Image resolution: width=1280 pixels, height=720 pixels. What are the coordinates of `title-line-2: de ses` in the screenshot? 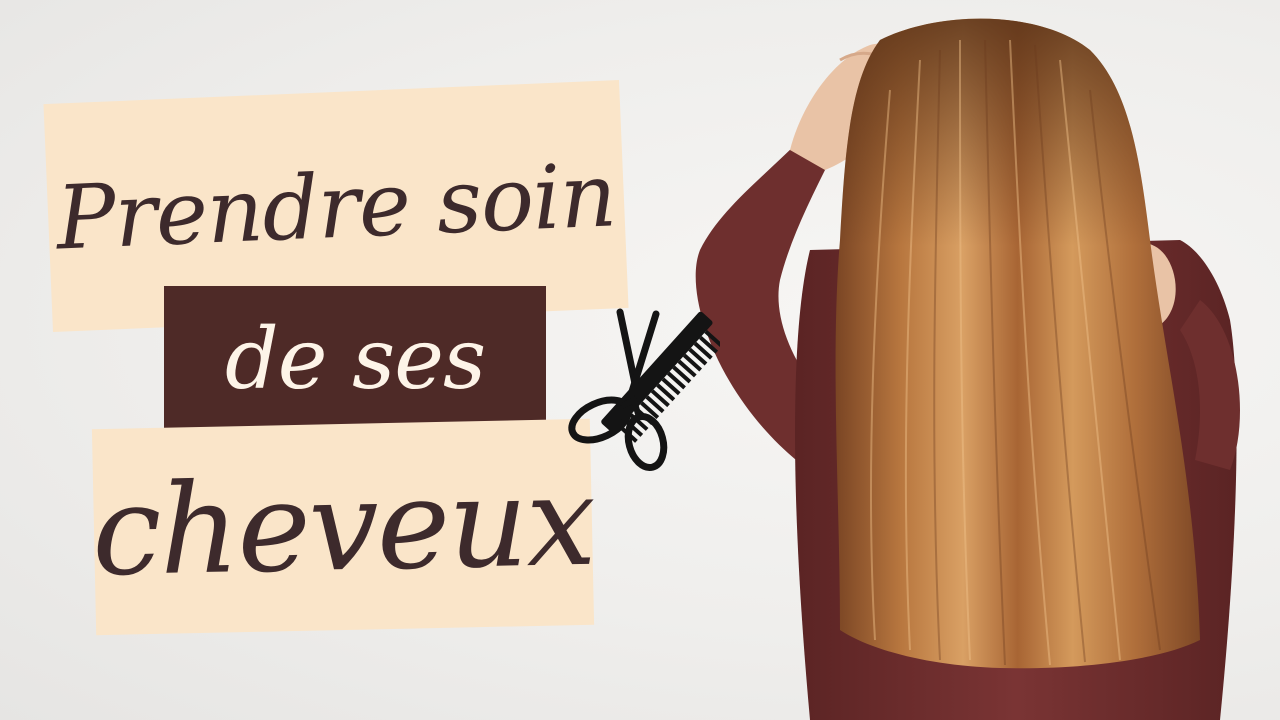 It's located at (355, 359).